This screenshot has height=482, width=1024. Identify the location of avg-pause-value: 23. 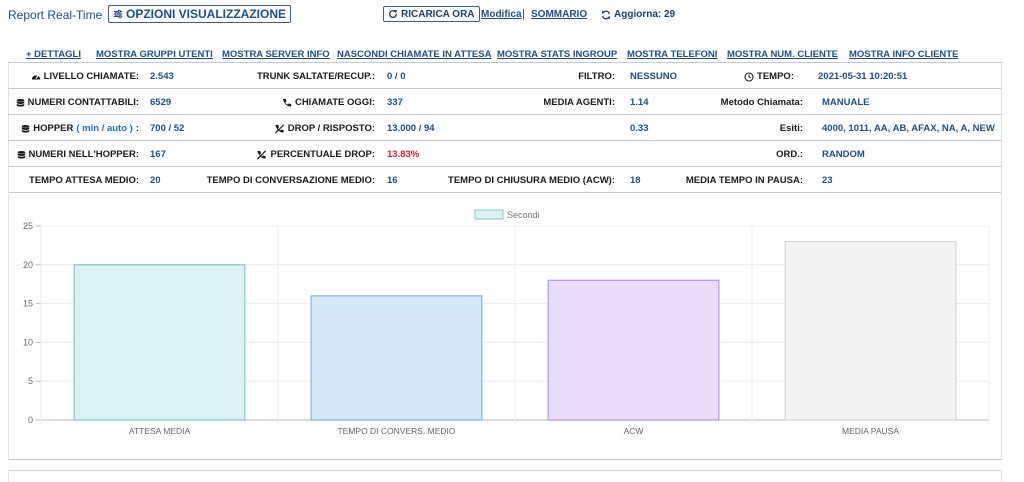
(827, 180).